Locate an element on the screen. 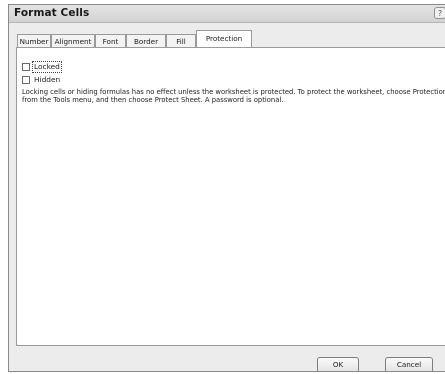 The height and width of the screenshot is (374, 445). hidden-label: Hidden is located at coordinates (47, 80).